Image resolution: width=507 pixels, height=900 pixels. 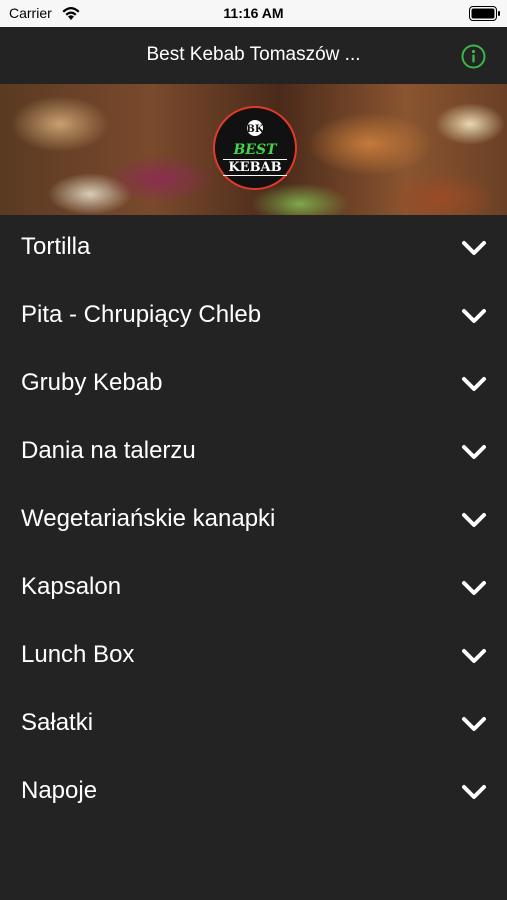 What do you see at coordinates (253, 249) in the screenshot?
I see `category-row-tortilla: Tortilla` at bounding box center [253, 249].